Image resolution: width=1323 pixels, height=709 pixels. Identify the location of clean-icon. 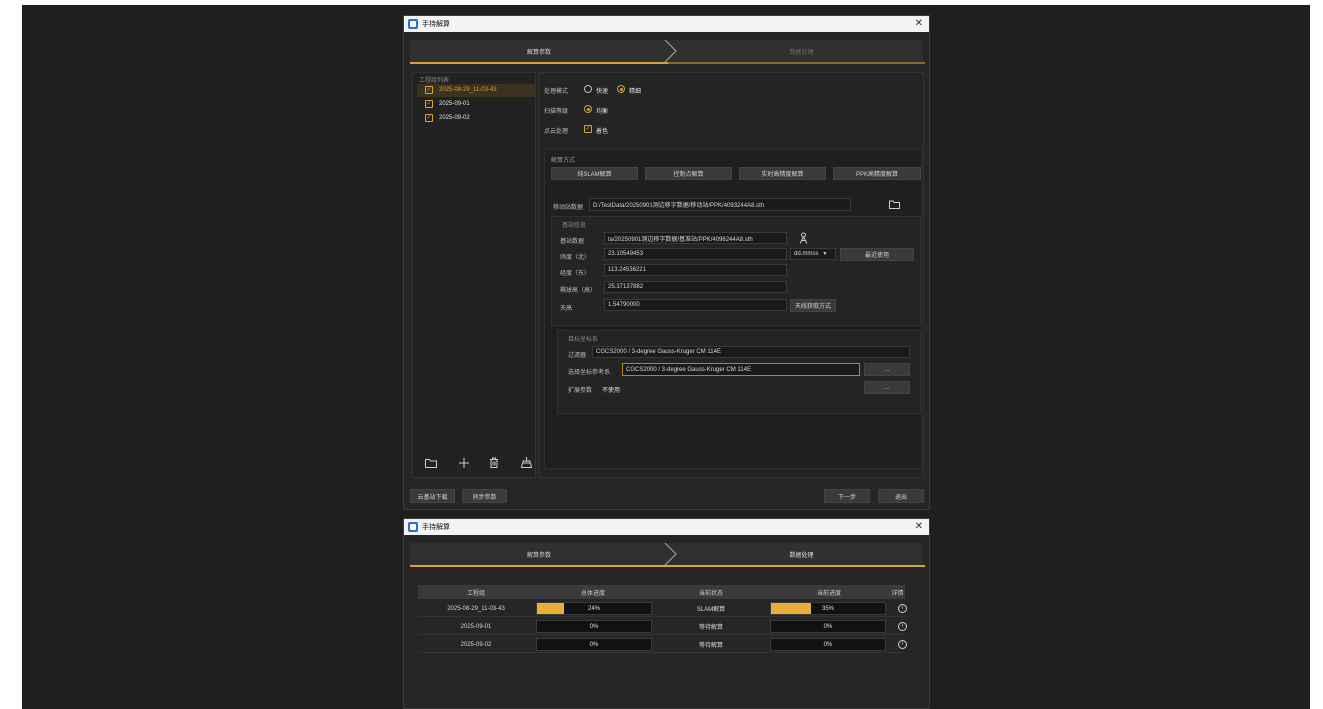
(526, 462).